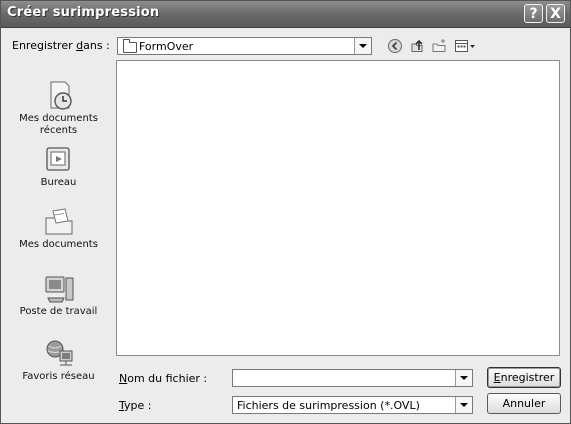 This screenshot has height=424, width=571. What do you see at coordinates (466, 46) in the screenshot?
I see `view-menu-icon` at bounding box center [466, 46].